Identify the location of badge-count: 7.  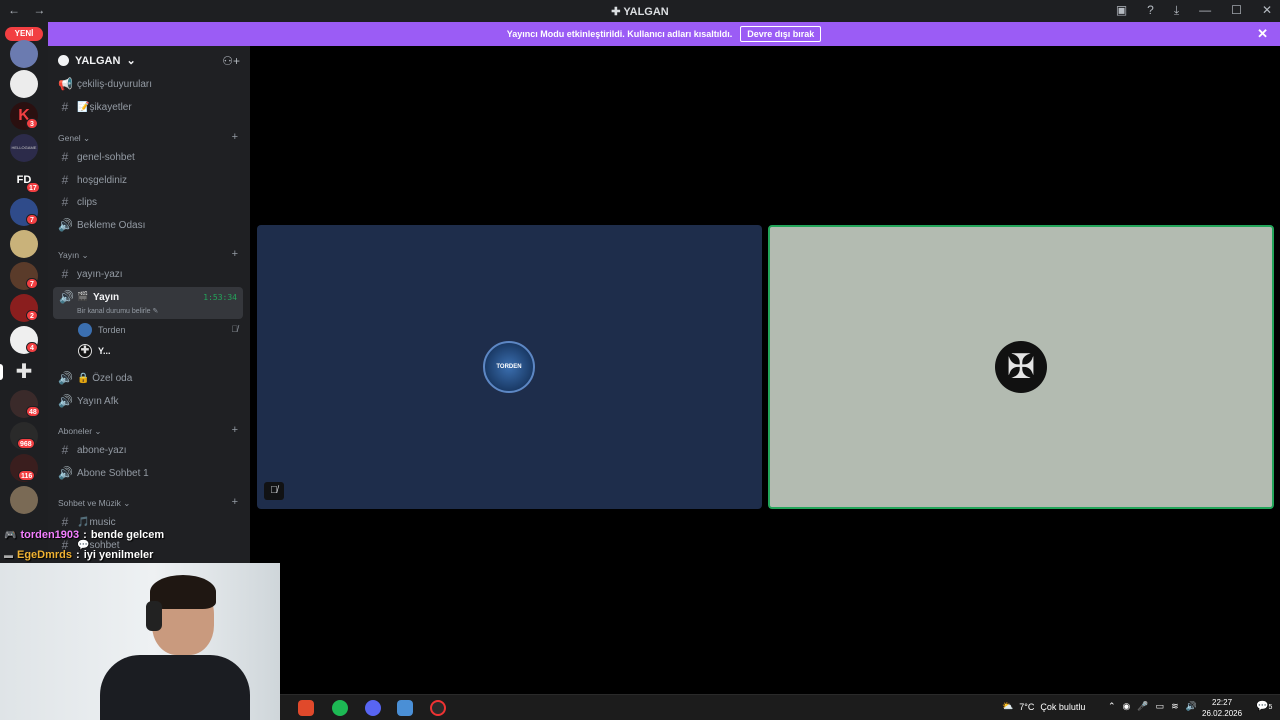
(32, 283).